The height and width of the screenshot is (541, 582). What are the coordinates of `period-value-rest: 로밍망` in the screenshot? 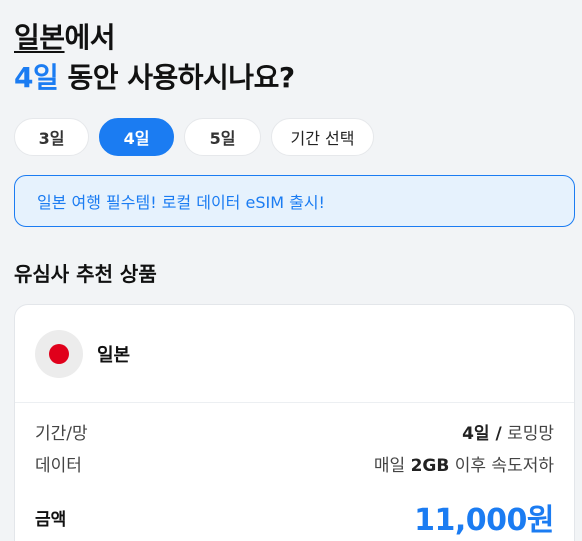 It's located at (527, 434).